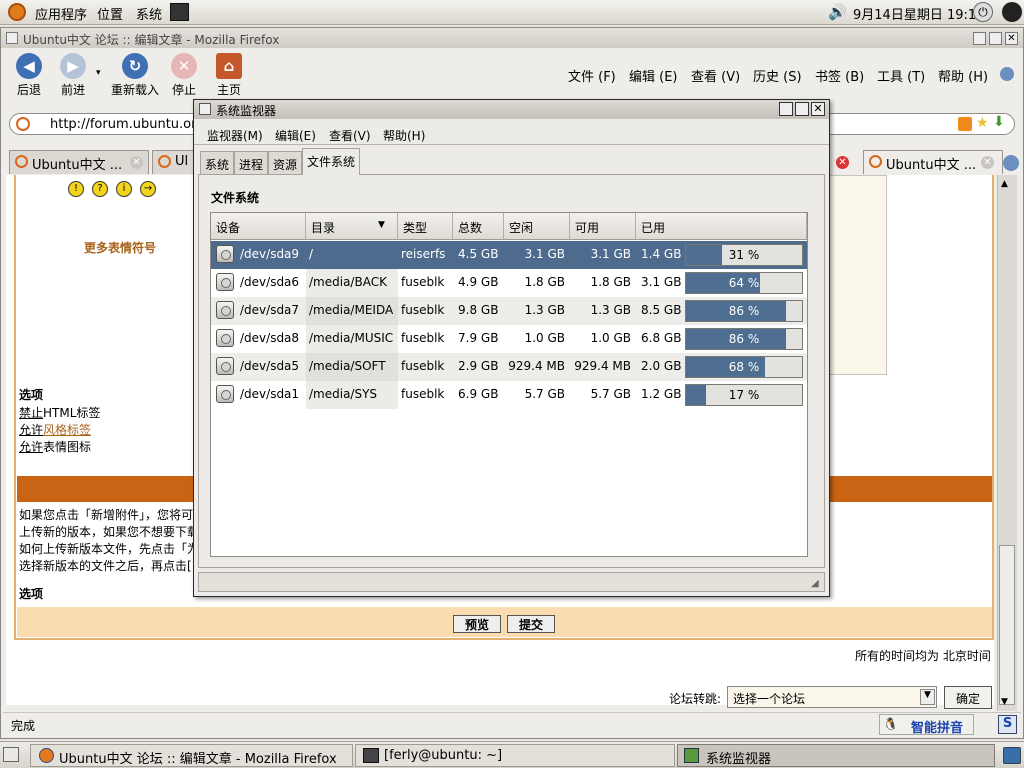 The height and width of the screenshot is (768, 1024). What do you see at coordinates (592, 75) in the screenshot?
I see `menu-file: 文件 (F)` at bounding box center [592, 75].